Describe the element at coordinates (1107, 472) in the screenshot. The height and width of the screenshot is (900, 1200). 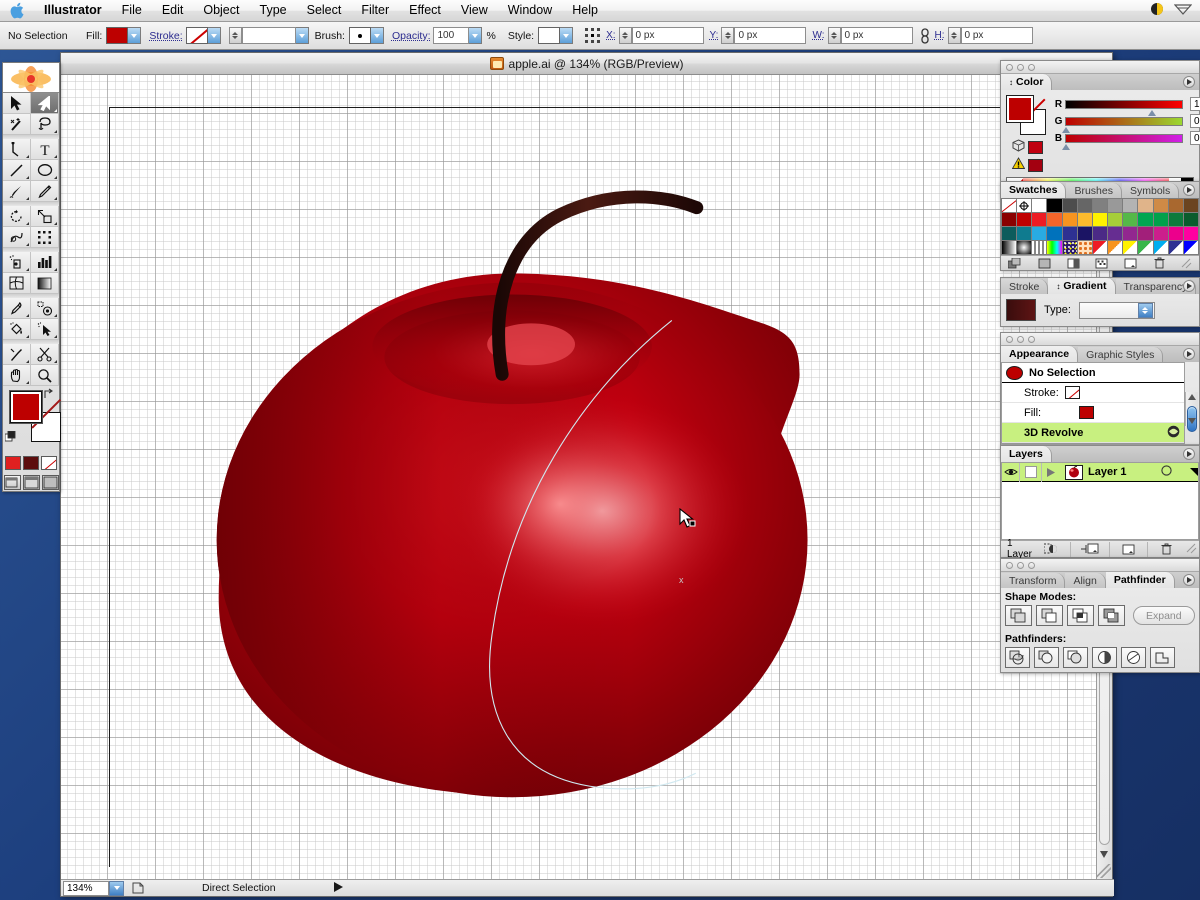
I see `layer-name-label: Layer 1` at that location.